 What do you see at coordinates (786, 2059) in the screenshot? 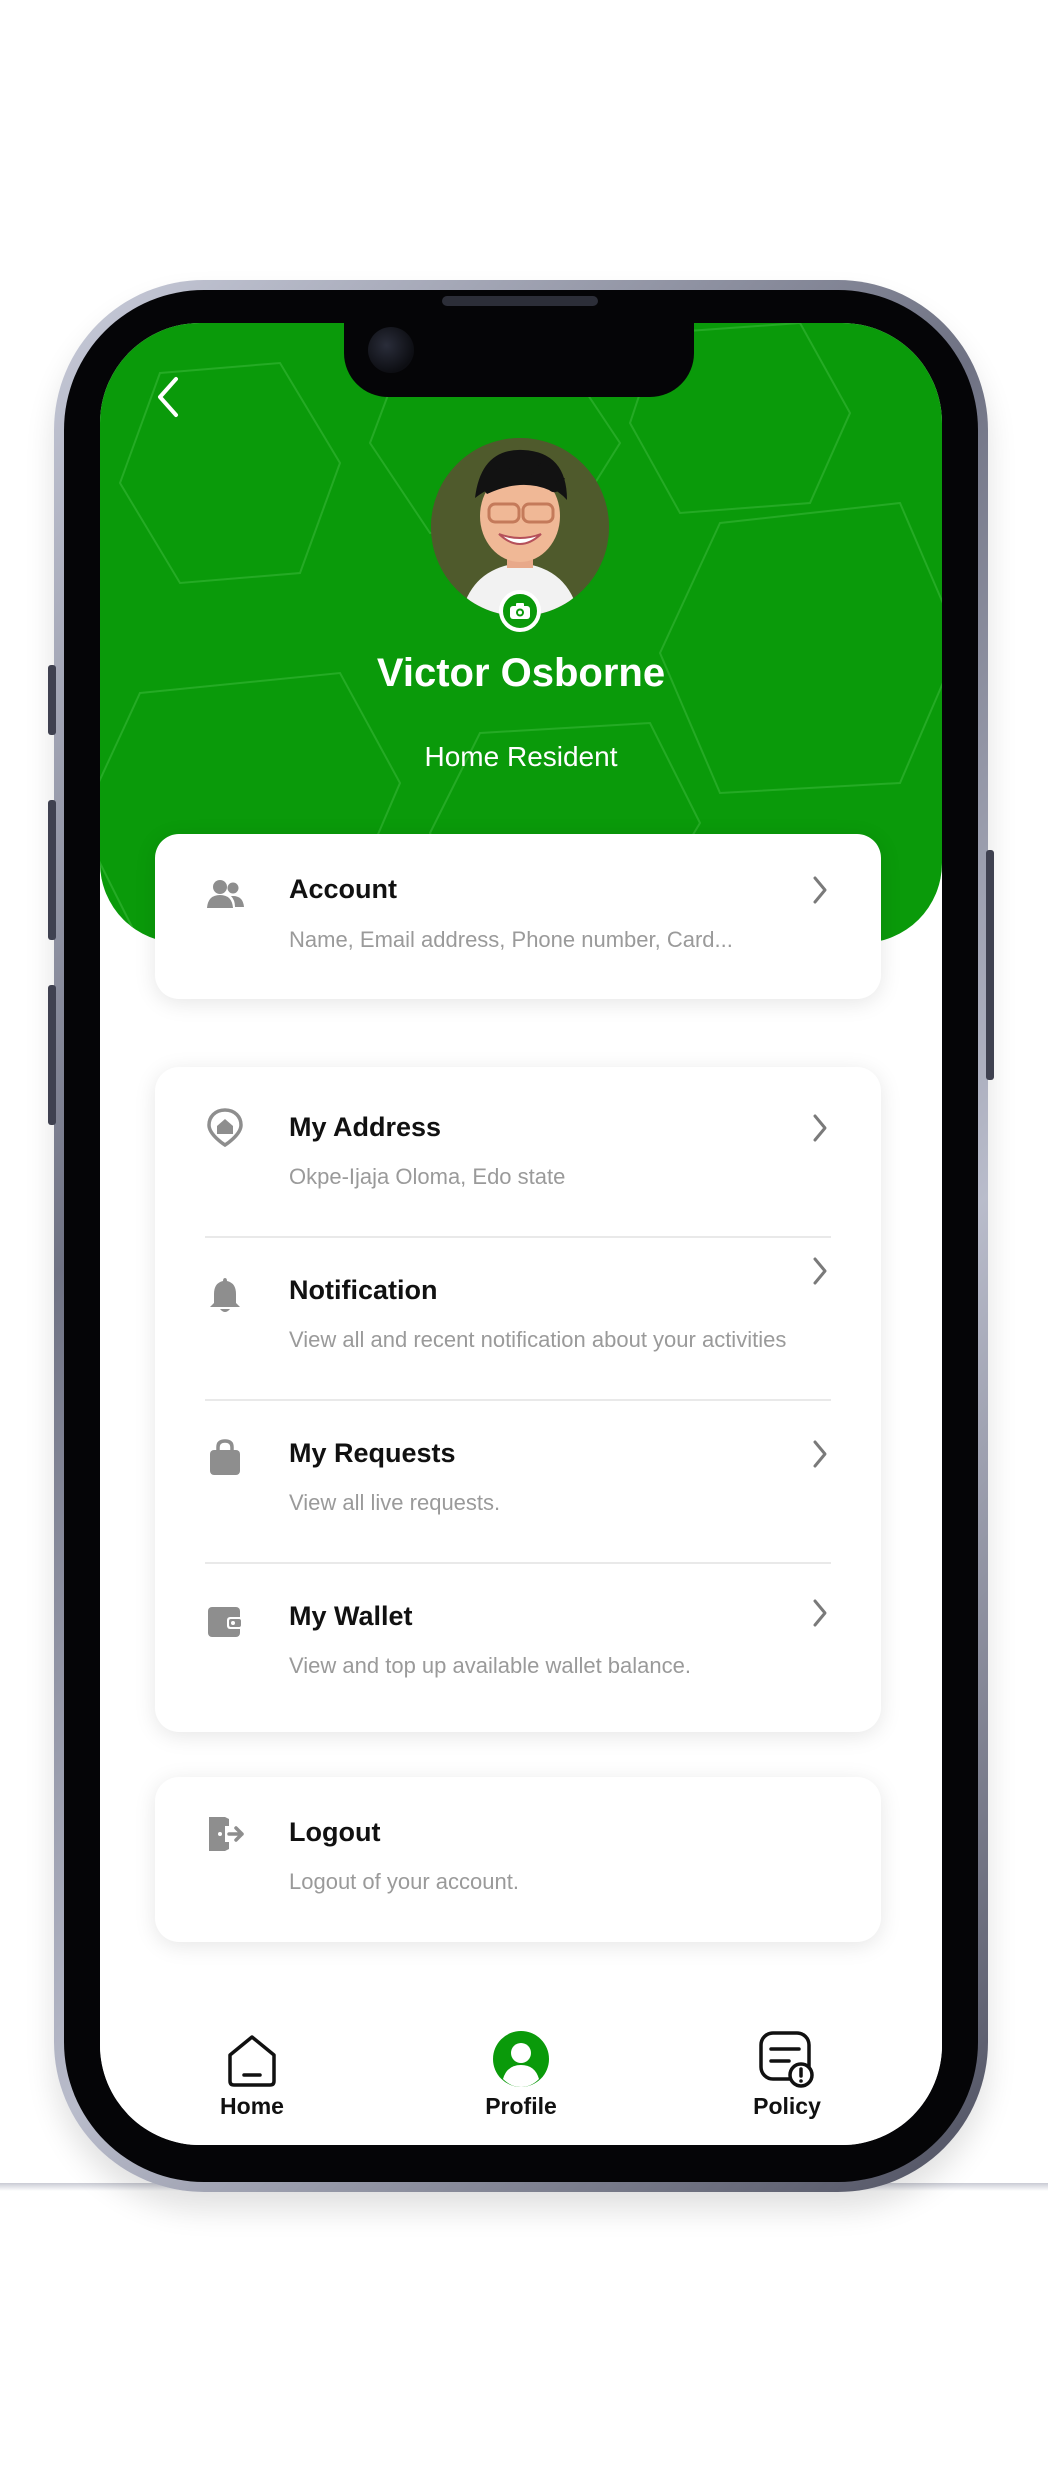
I see `policy-icon` at bounding box center [786, 2059].